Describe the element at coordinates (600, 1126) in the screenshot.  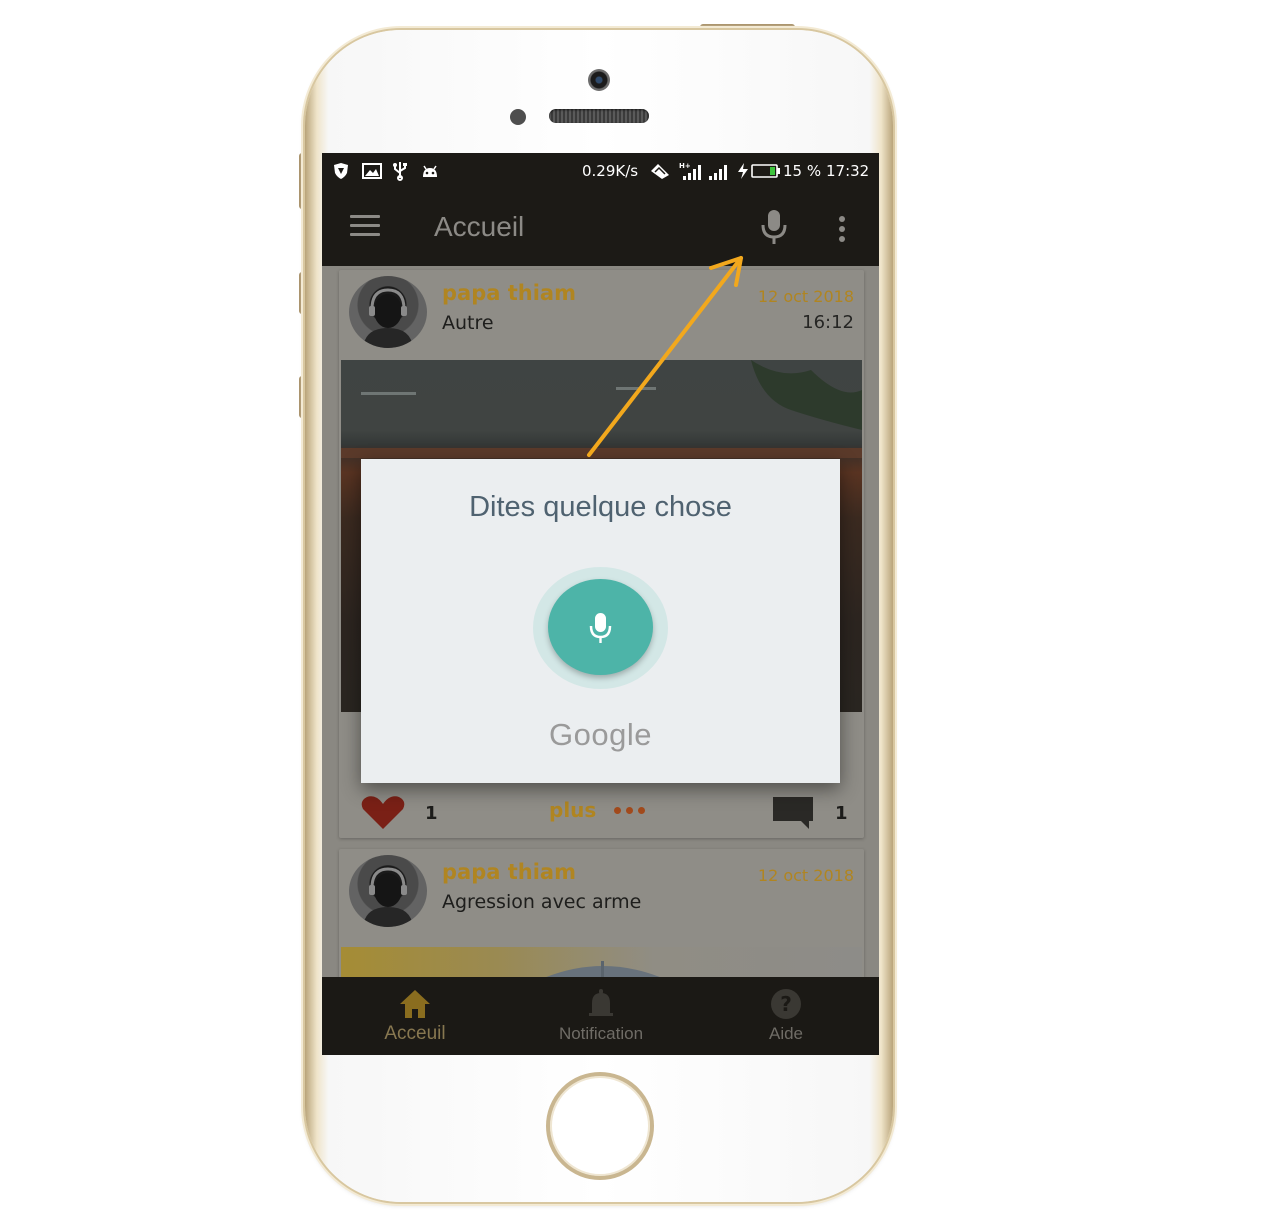
I see `home-button` at that location.